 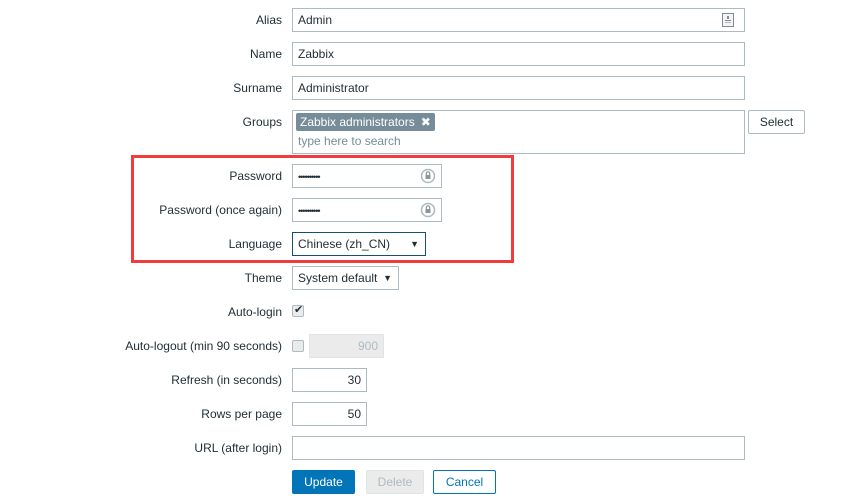 I want to click on name-input: Zabbix, so click(x=518, y=54).